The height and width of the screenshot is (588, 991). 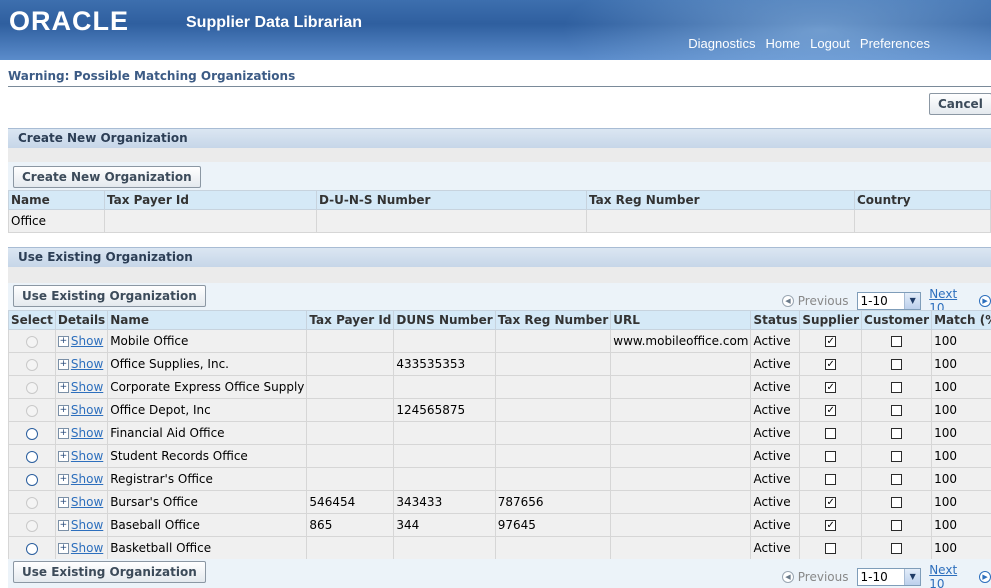 I want to click on diagnostics-link: Diagnostics, so click(x=721, y=43).